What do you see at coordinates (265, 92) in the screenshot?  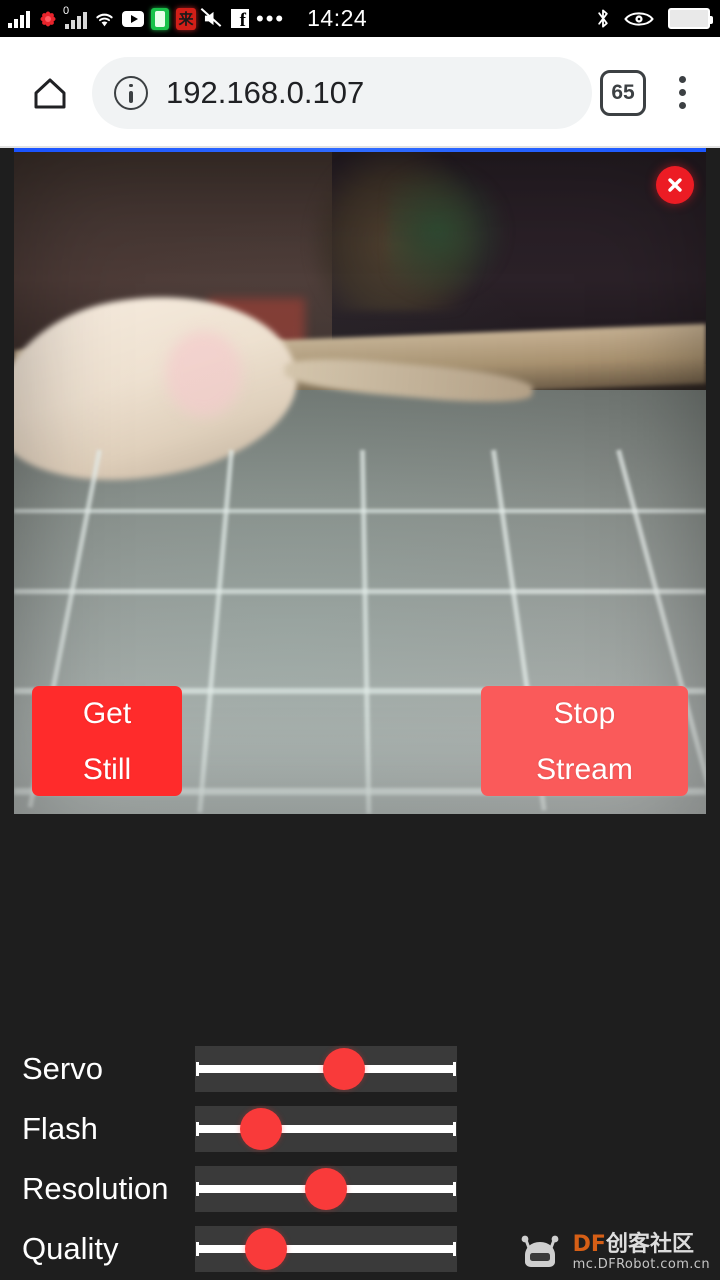 I see `url-text: 192.168.0.107` at bounding box center [265, 92].